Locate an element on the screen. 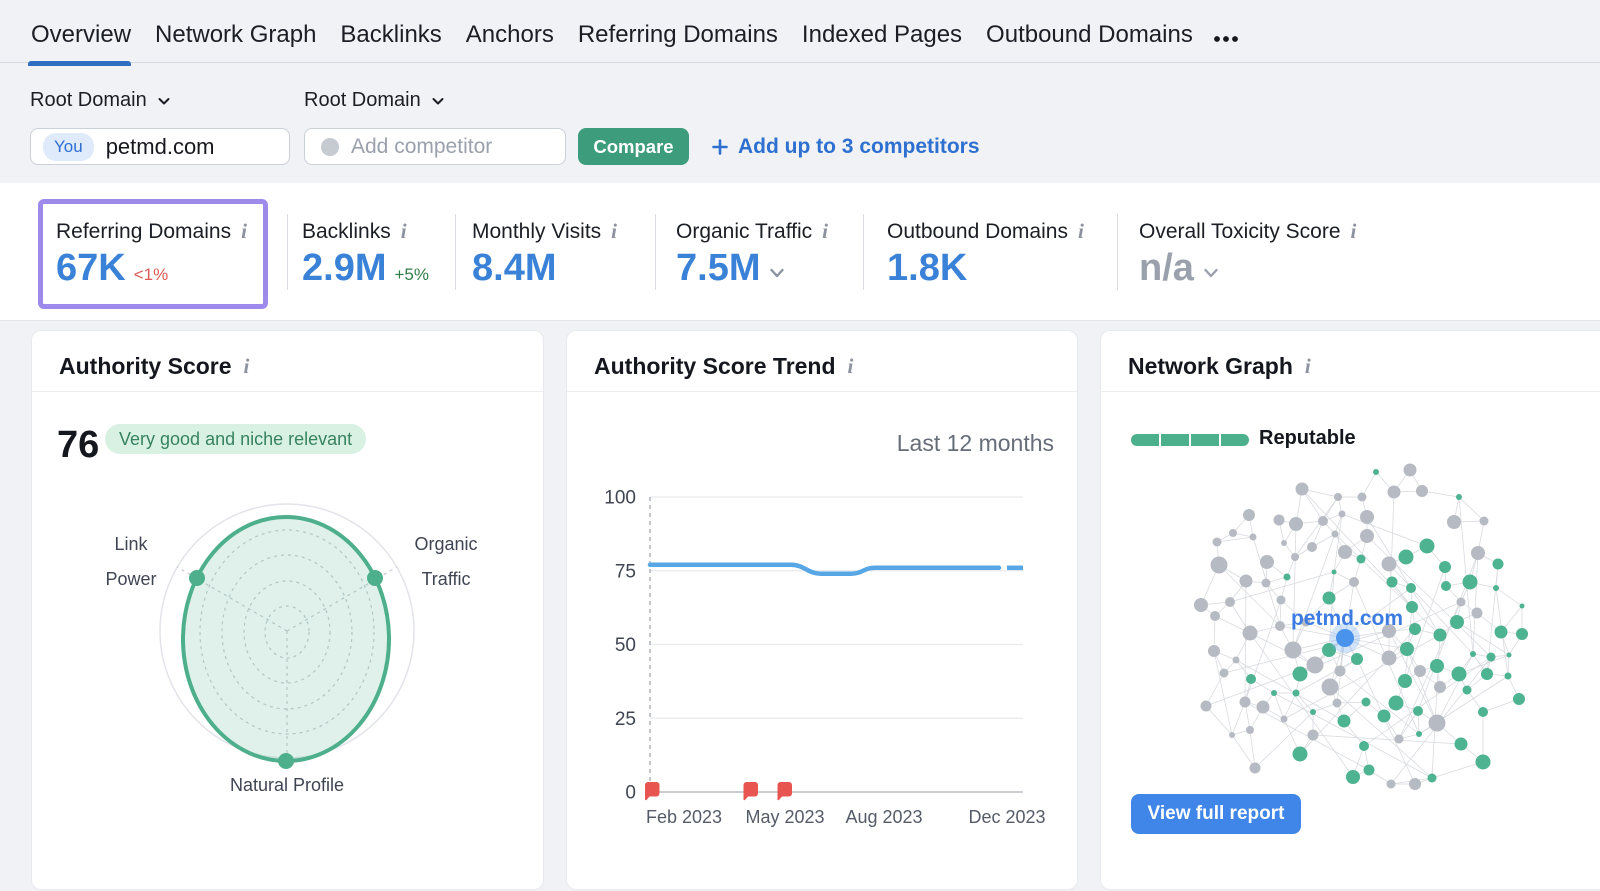  svg-text: Aug 2023 is located at coordinates (883, 817).